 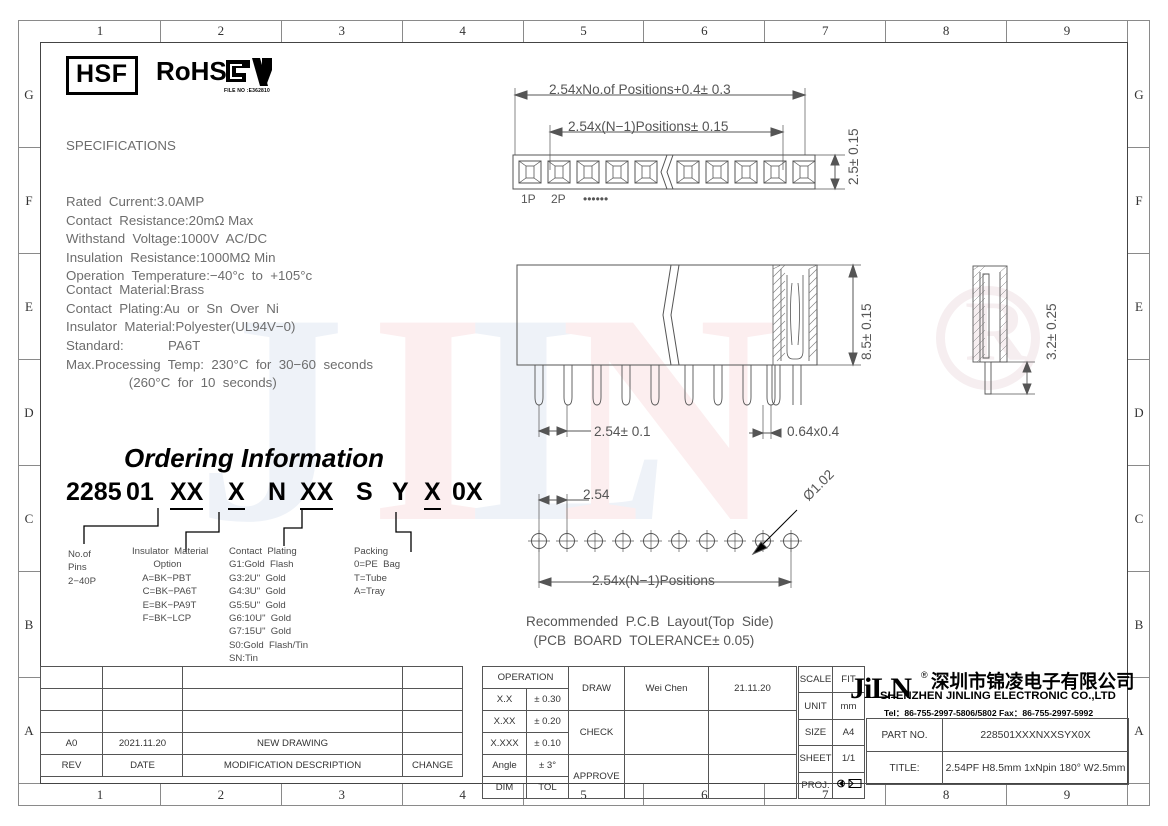 I want to click on material-line-1: Contact Plating:Au or Sn Over Ni, so click(x=172, y=308).